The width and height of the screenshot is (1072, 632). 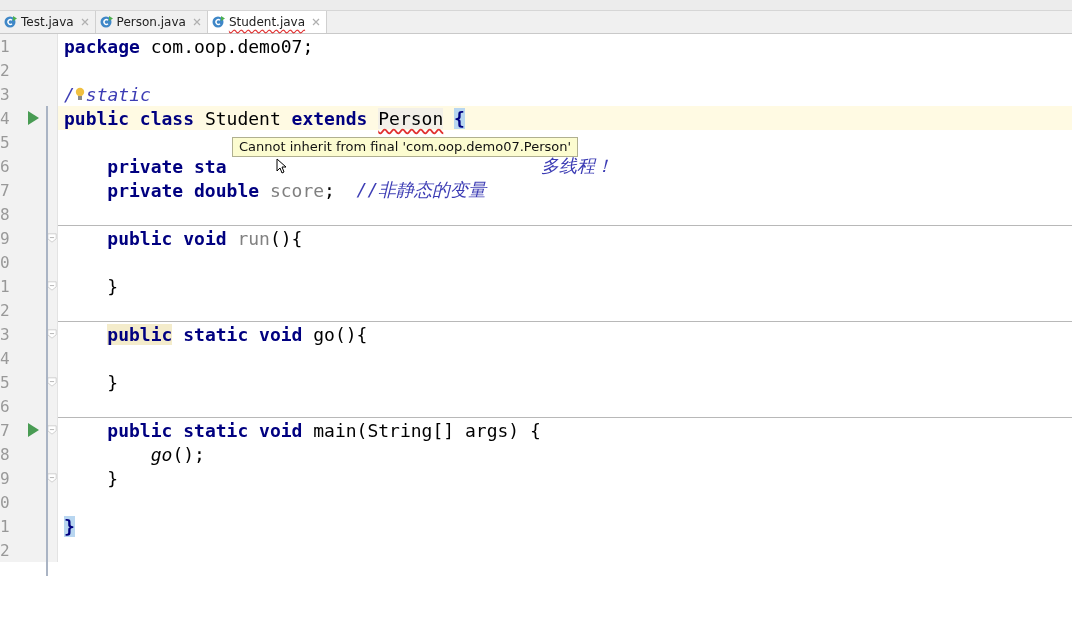 What do you see at coordinates (329, 118) in the screenshot?
I see `keyword: extends` at bounding box center [329, 118].